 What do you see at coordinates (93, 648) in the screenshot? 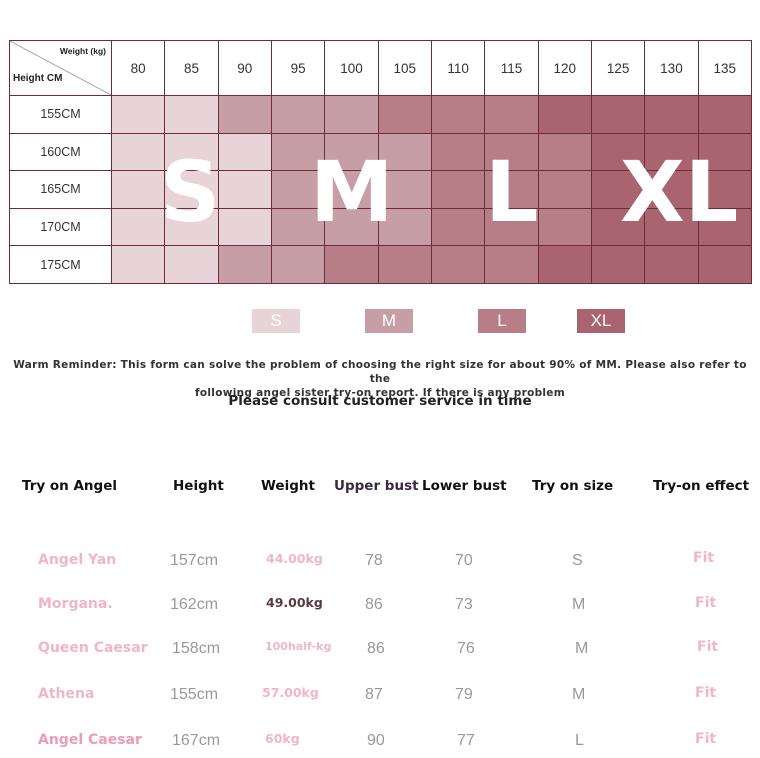
I see `tryon-name: Queen Caesar` at bounding box center [93, 648].